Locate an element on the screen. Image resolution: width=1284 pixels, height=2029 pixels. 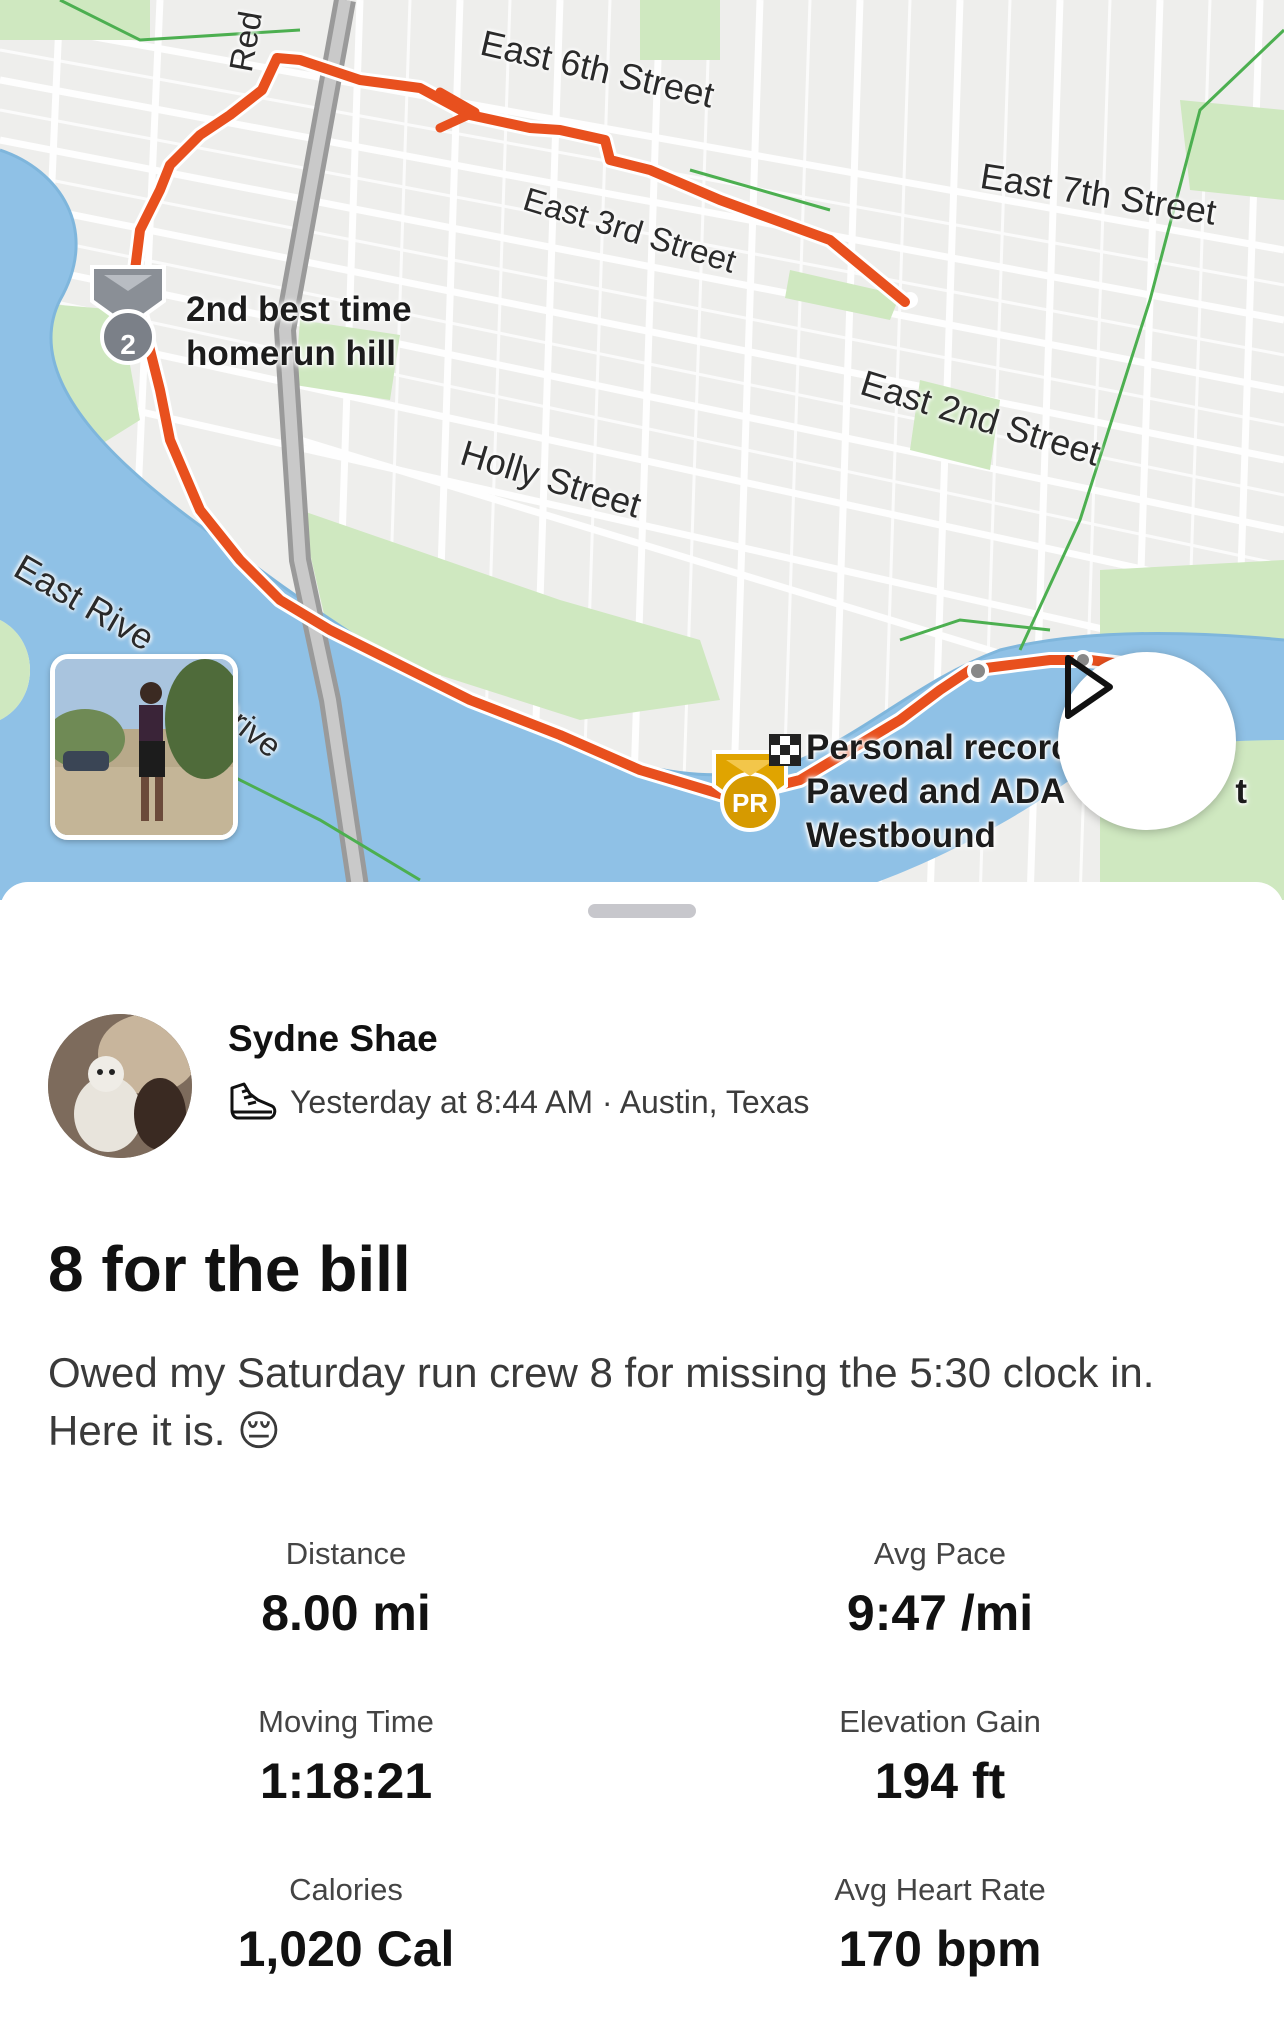
stat-label: Elevation Gain is located at coordinates (940, 1721).